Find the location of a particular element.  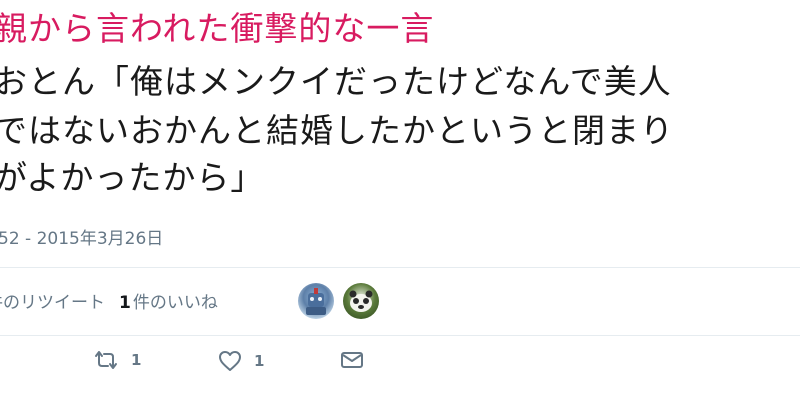

tweet-actions: 1 1 is located at coordinates (400, 370).